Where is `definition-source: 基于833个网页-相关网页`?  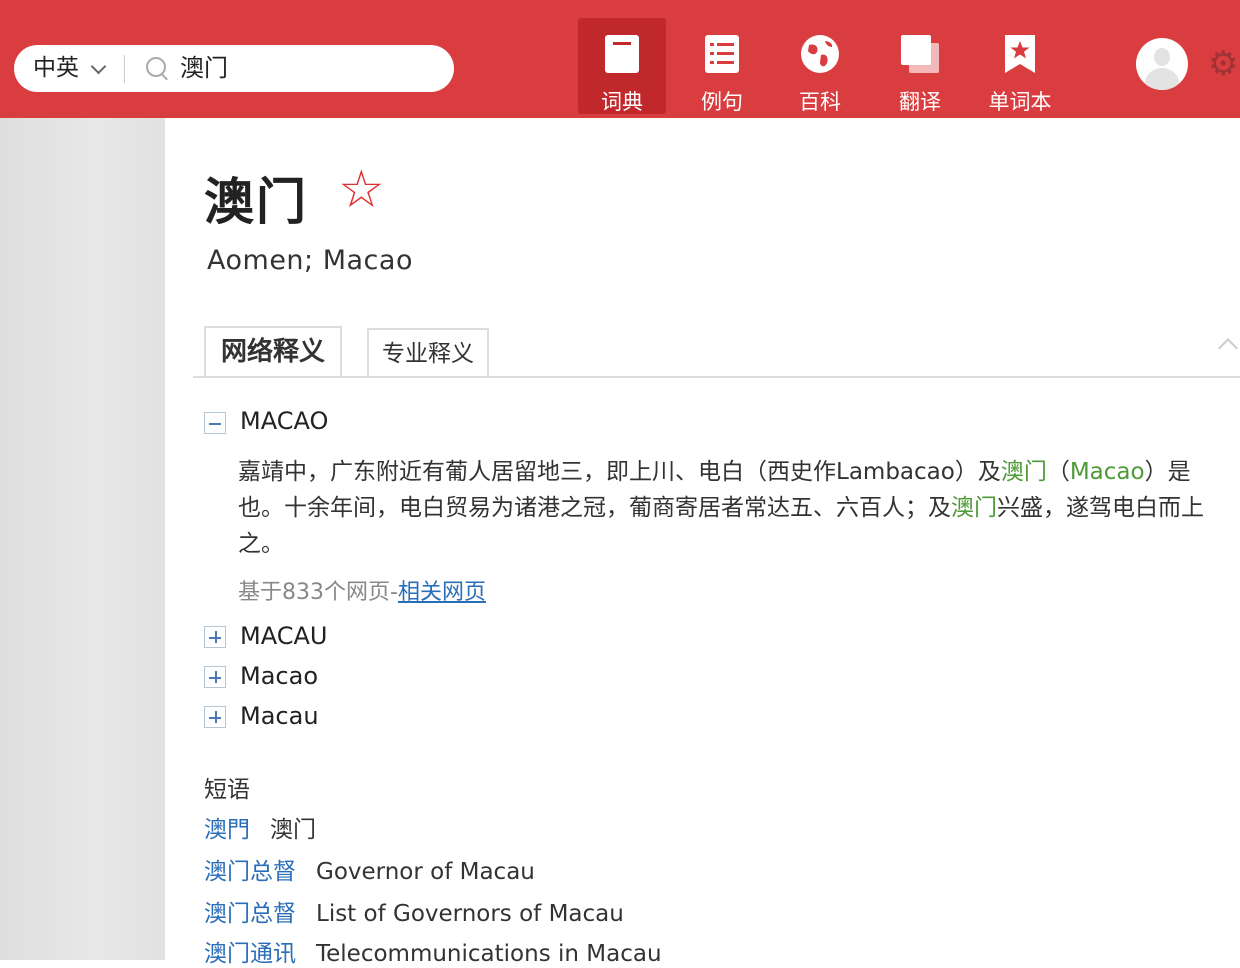 definition-source: 基于833个网页-相关网页 is located at coordinates (362, 590).